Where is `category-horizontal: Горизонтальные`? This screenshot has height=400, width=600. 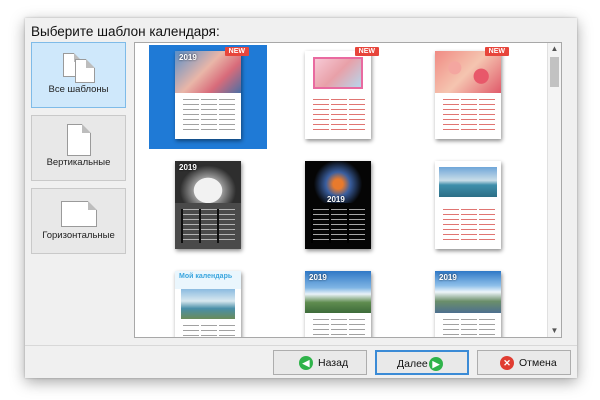
category-horizontal: Горизонтальные is located at coordinates (78, 221).